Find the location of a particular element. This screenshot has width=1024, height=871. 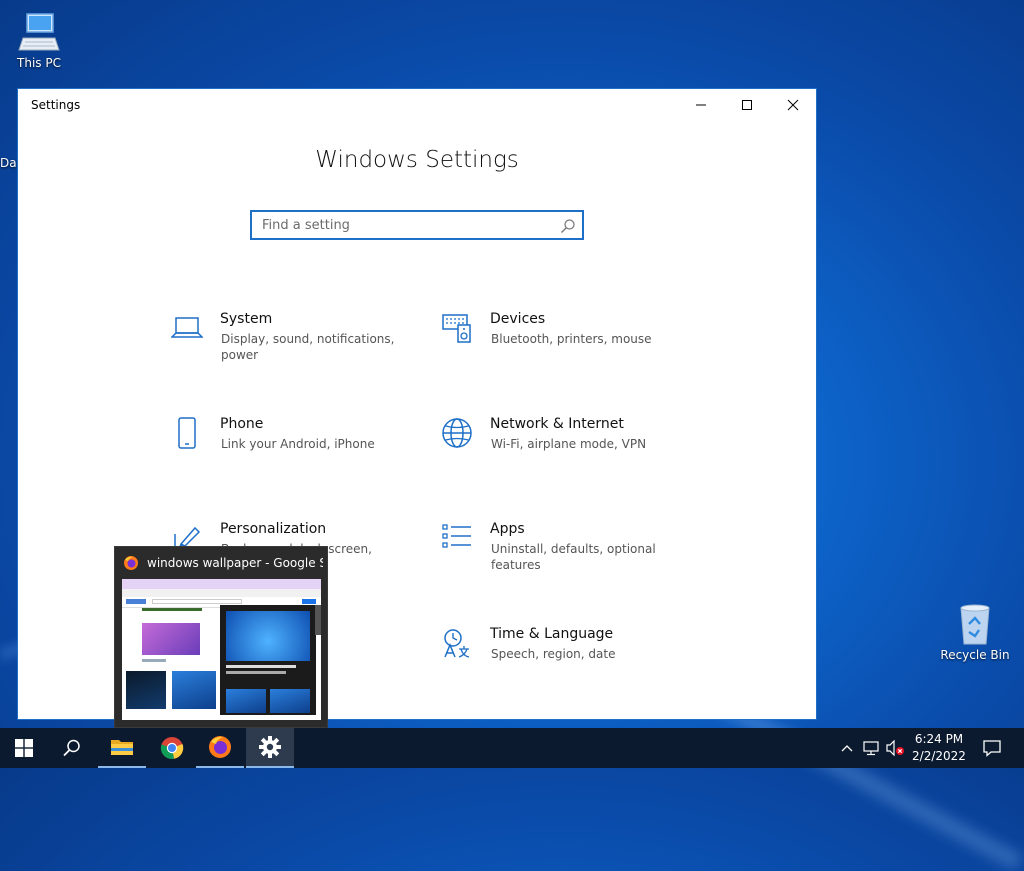

minimize-button is located at coordinates (701, 105).